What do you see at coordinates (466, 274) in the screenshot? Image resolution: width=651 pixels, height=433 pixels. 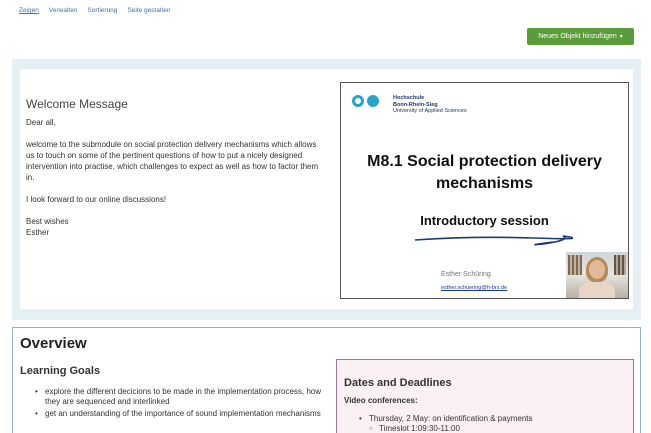 I see `presenter-name: Esther Schüring` at bounding box center [466, 274].